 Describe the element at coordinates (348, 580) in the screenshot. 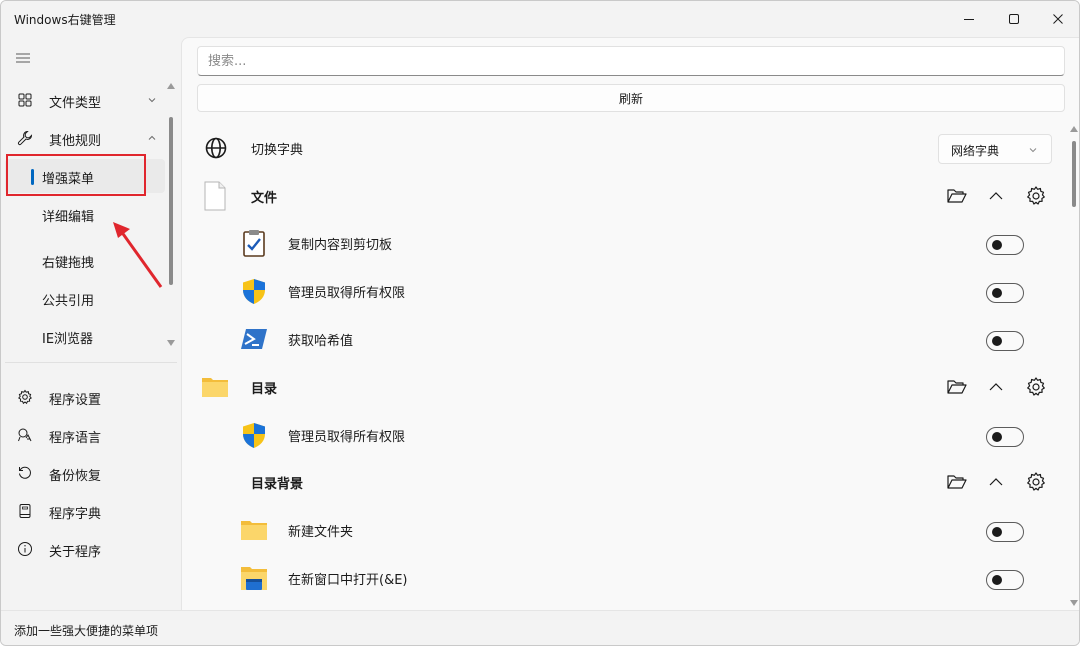

I see `menu-item-label: 在新窗口中打开(&E)` at that location.